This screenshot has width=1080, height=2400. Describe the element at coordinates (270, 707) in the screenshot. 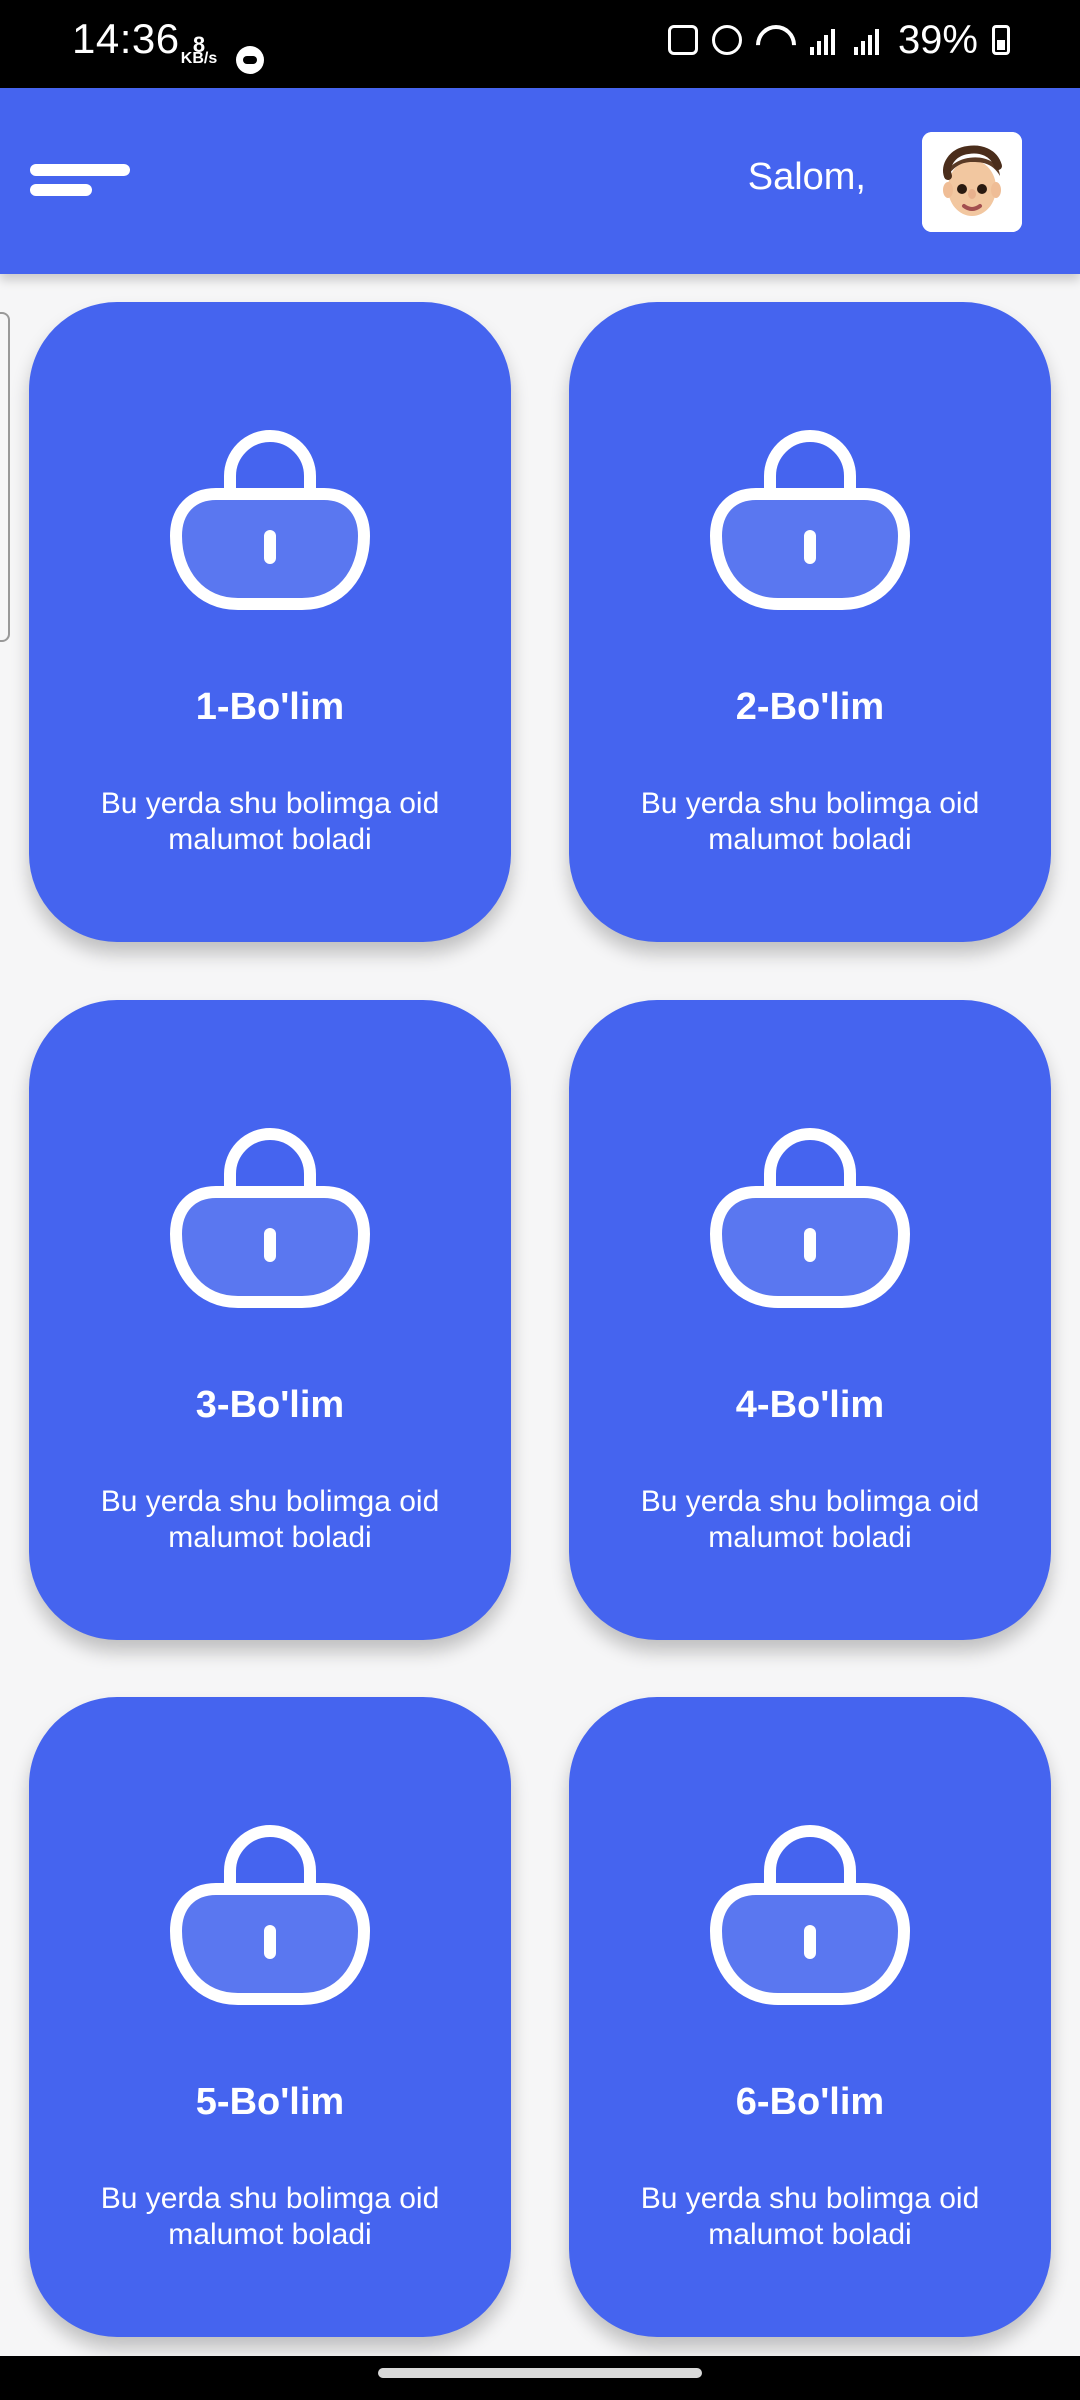

I see `card-title: 1-Bo'lim` at that location.